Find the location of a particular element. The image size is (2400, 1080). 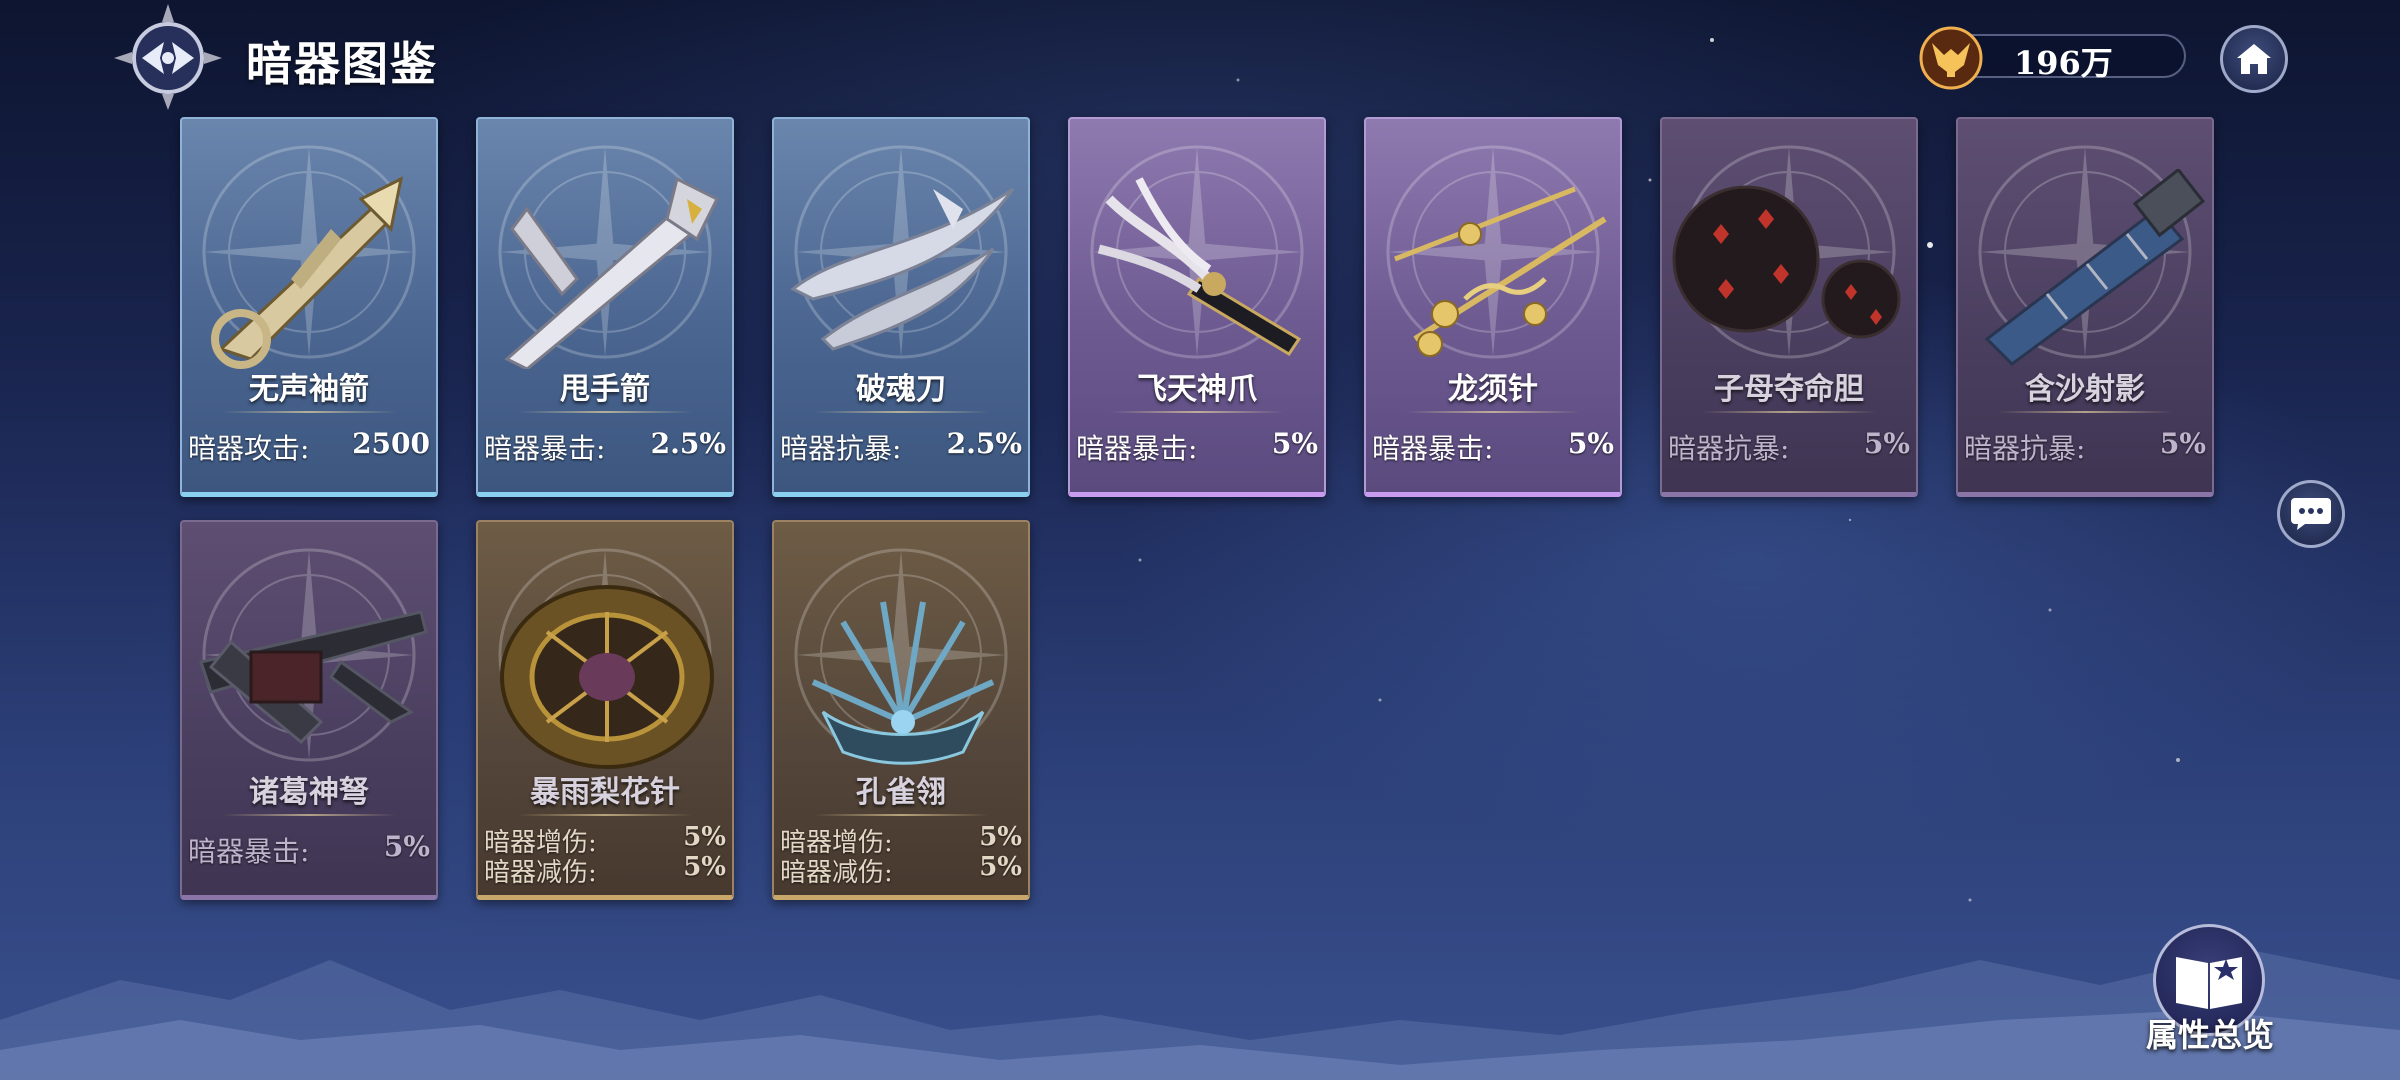

weapon-card-zimu-duomingdan: 子母夺命胆 暗器抗暴: 5% is located at coordinates (1789, 307).